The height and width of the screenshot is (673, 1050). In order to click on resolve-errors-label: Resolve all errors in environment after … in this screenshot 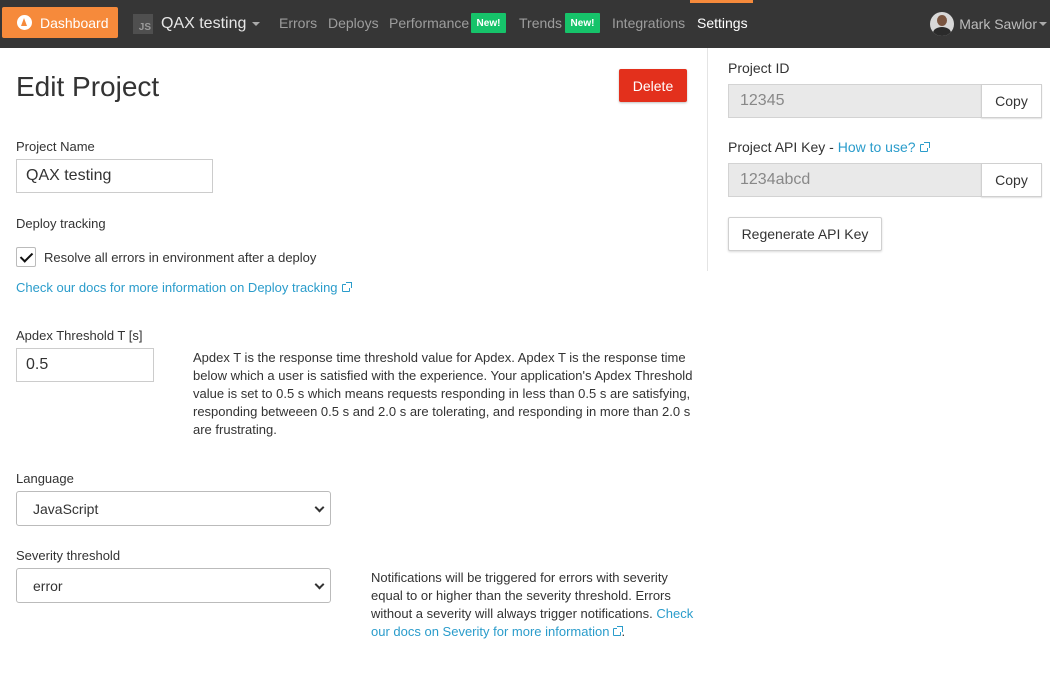, I will do `click(180, 257)`.